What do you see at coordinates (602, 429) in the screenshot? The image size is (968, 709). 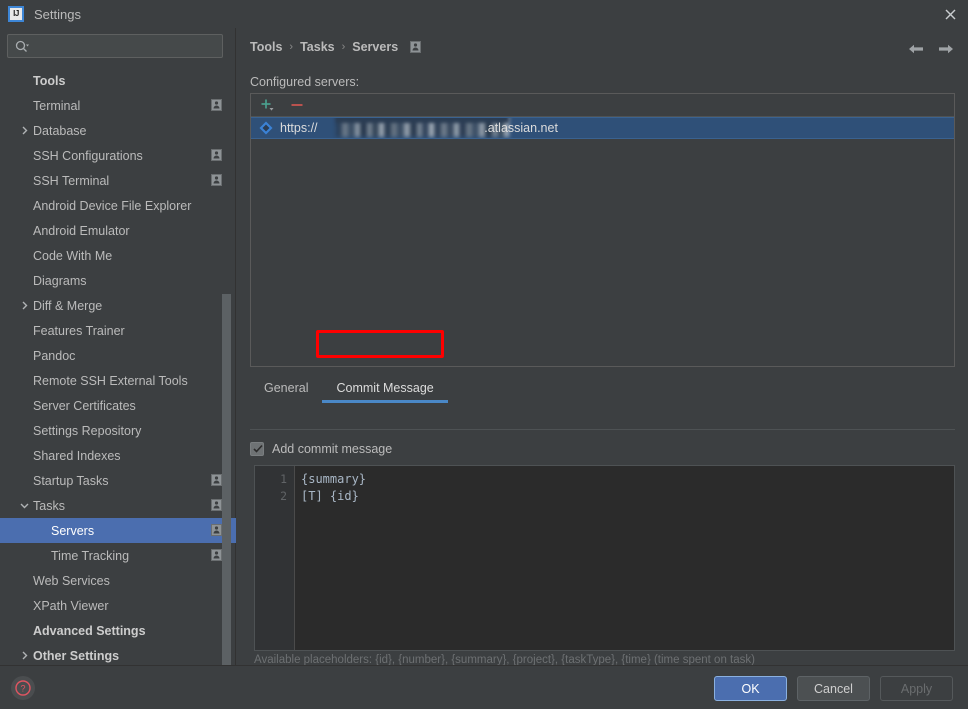 I see `tabs-divider` at bounding box center [602, 429].